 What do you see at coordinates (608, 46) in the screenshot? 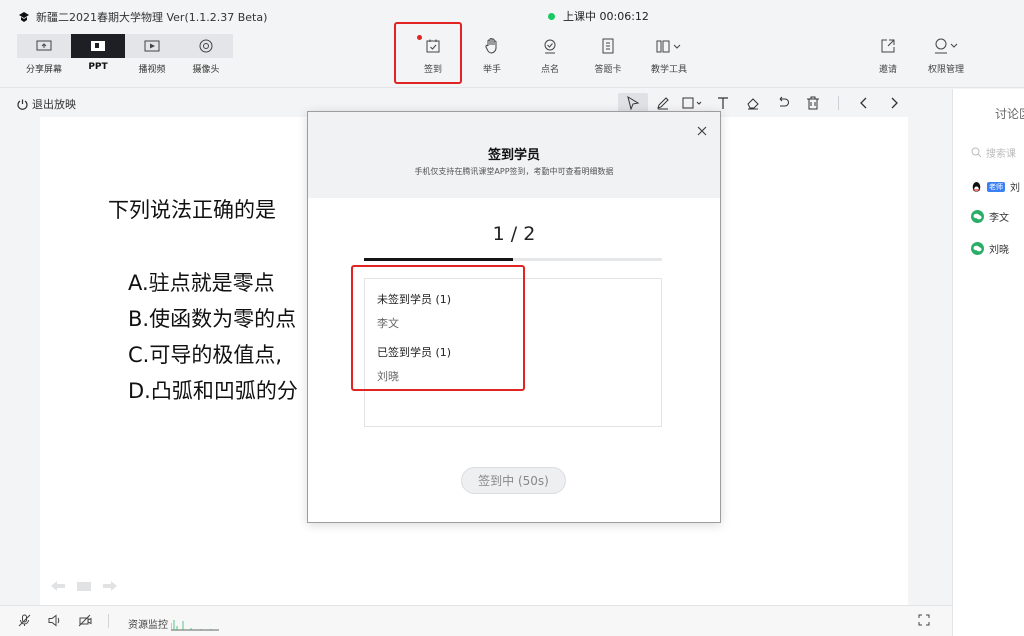
I see `answer-card-icon` at bounding box center [608, 46].